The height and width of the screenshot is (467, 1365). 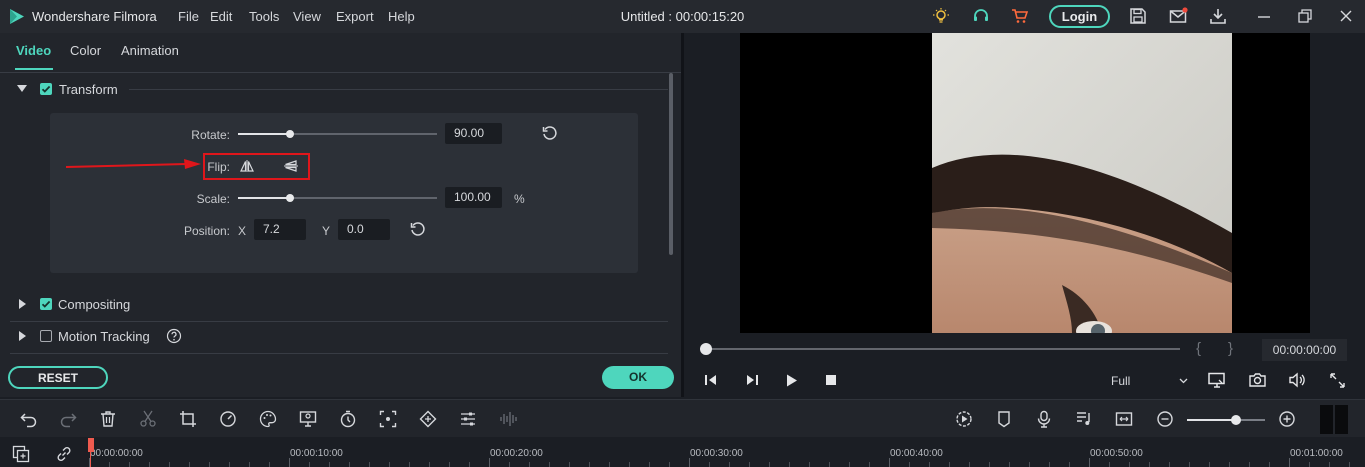 What do you see at coordinates (1334, 419) in the screenshot?
I see `panel-layout-icon` at bounding box center [1334, 419].